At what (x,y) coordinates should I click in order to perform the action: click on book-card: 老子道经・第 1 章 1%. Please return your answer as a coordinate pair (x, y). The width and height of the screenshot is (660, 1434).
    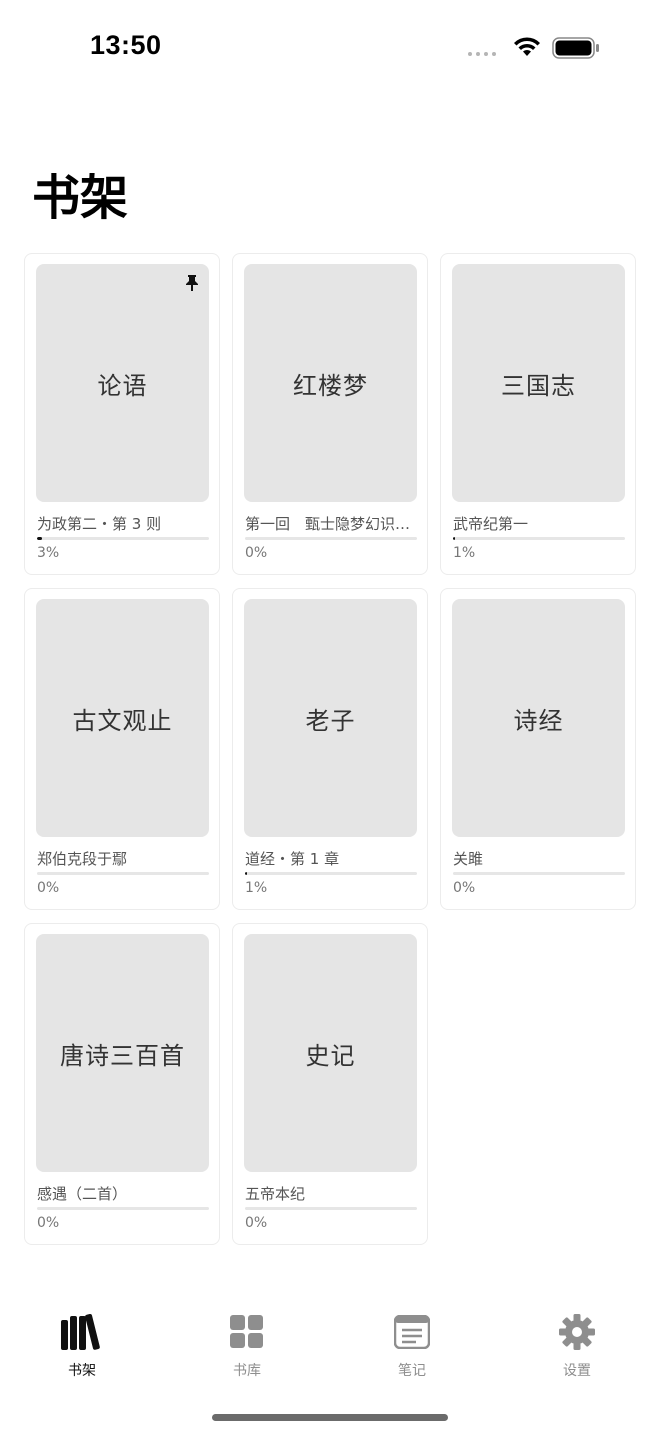
    Looking at the image, I should click on (330, 749).